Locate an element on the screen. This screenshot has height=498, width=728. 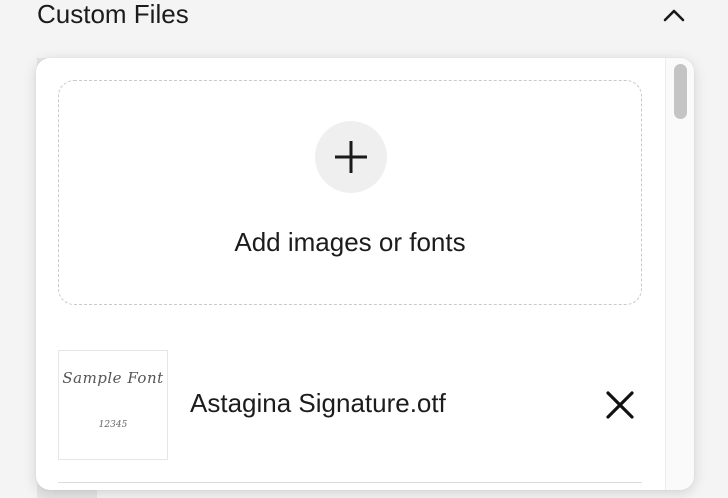
font-preview-numbers: 12345 is located at coordinates (113, 425).